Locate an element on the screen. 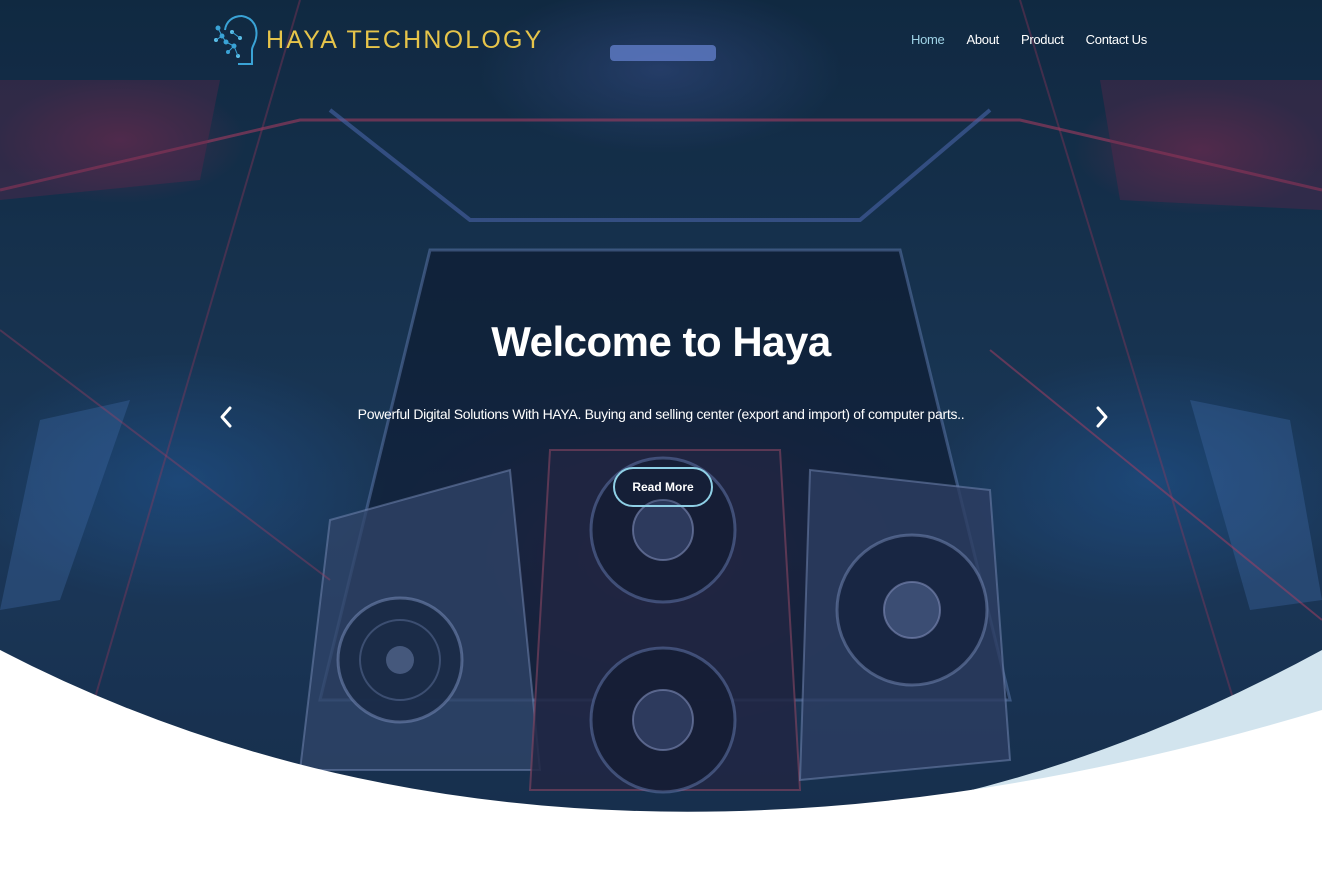 The height and width of the screenshot is (885, 1322). chevron-right-icon is located at coordinates (1102, 417).